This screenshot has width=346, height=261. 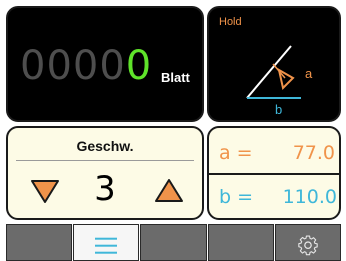 I want to click on toolbar-button-settings, so click(x=308, y=242).